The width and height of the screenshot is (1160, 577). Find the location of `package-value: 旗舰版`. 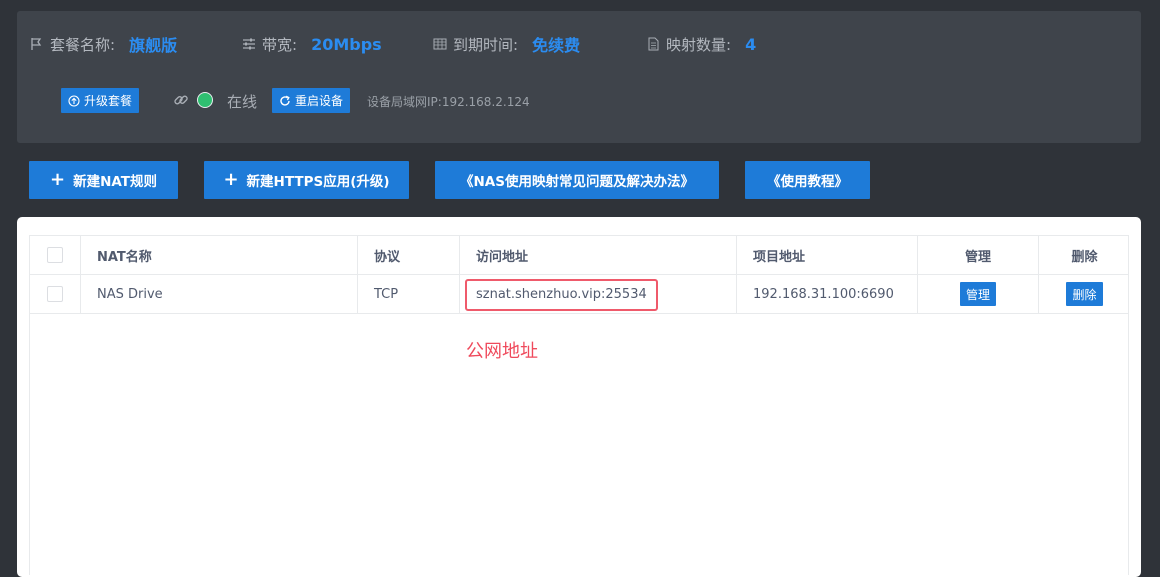

package-value: 旗舰版 is located at coordinates (153, 45).